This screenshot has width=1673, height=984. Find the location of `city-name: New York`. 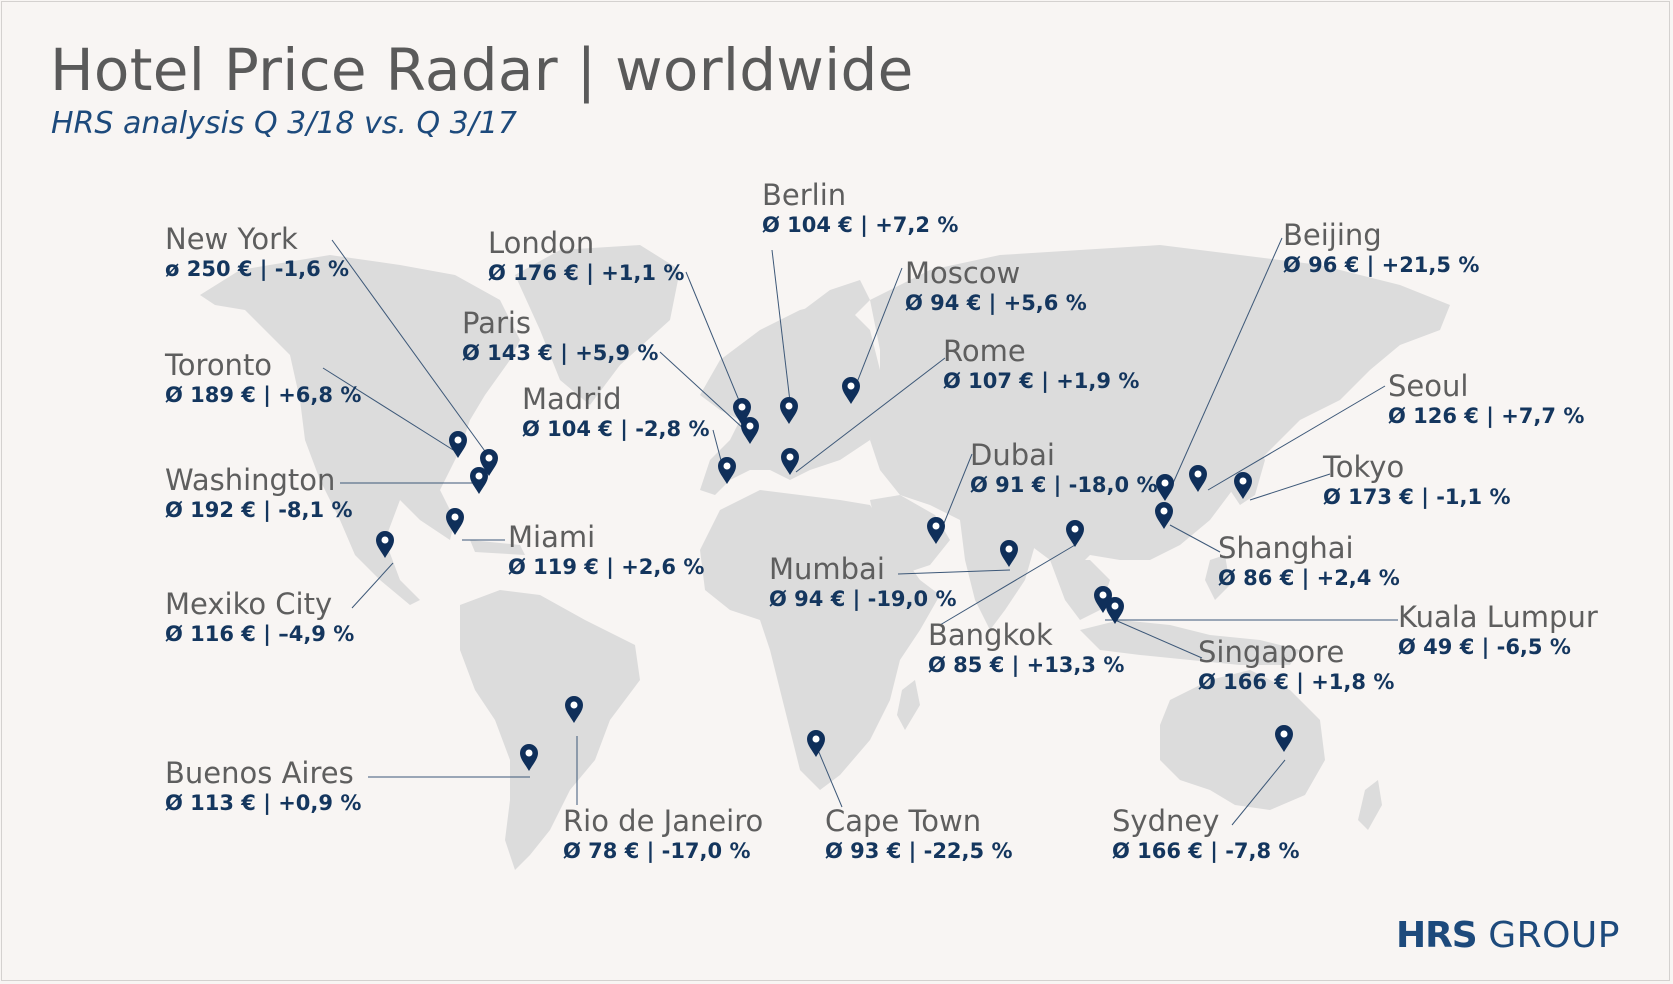

city-name: New York is located at coordinates (231, 239).